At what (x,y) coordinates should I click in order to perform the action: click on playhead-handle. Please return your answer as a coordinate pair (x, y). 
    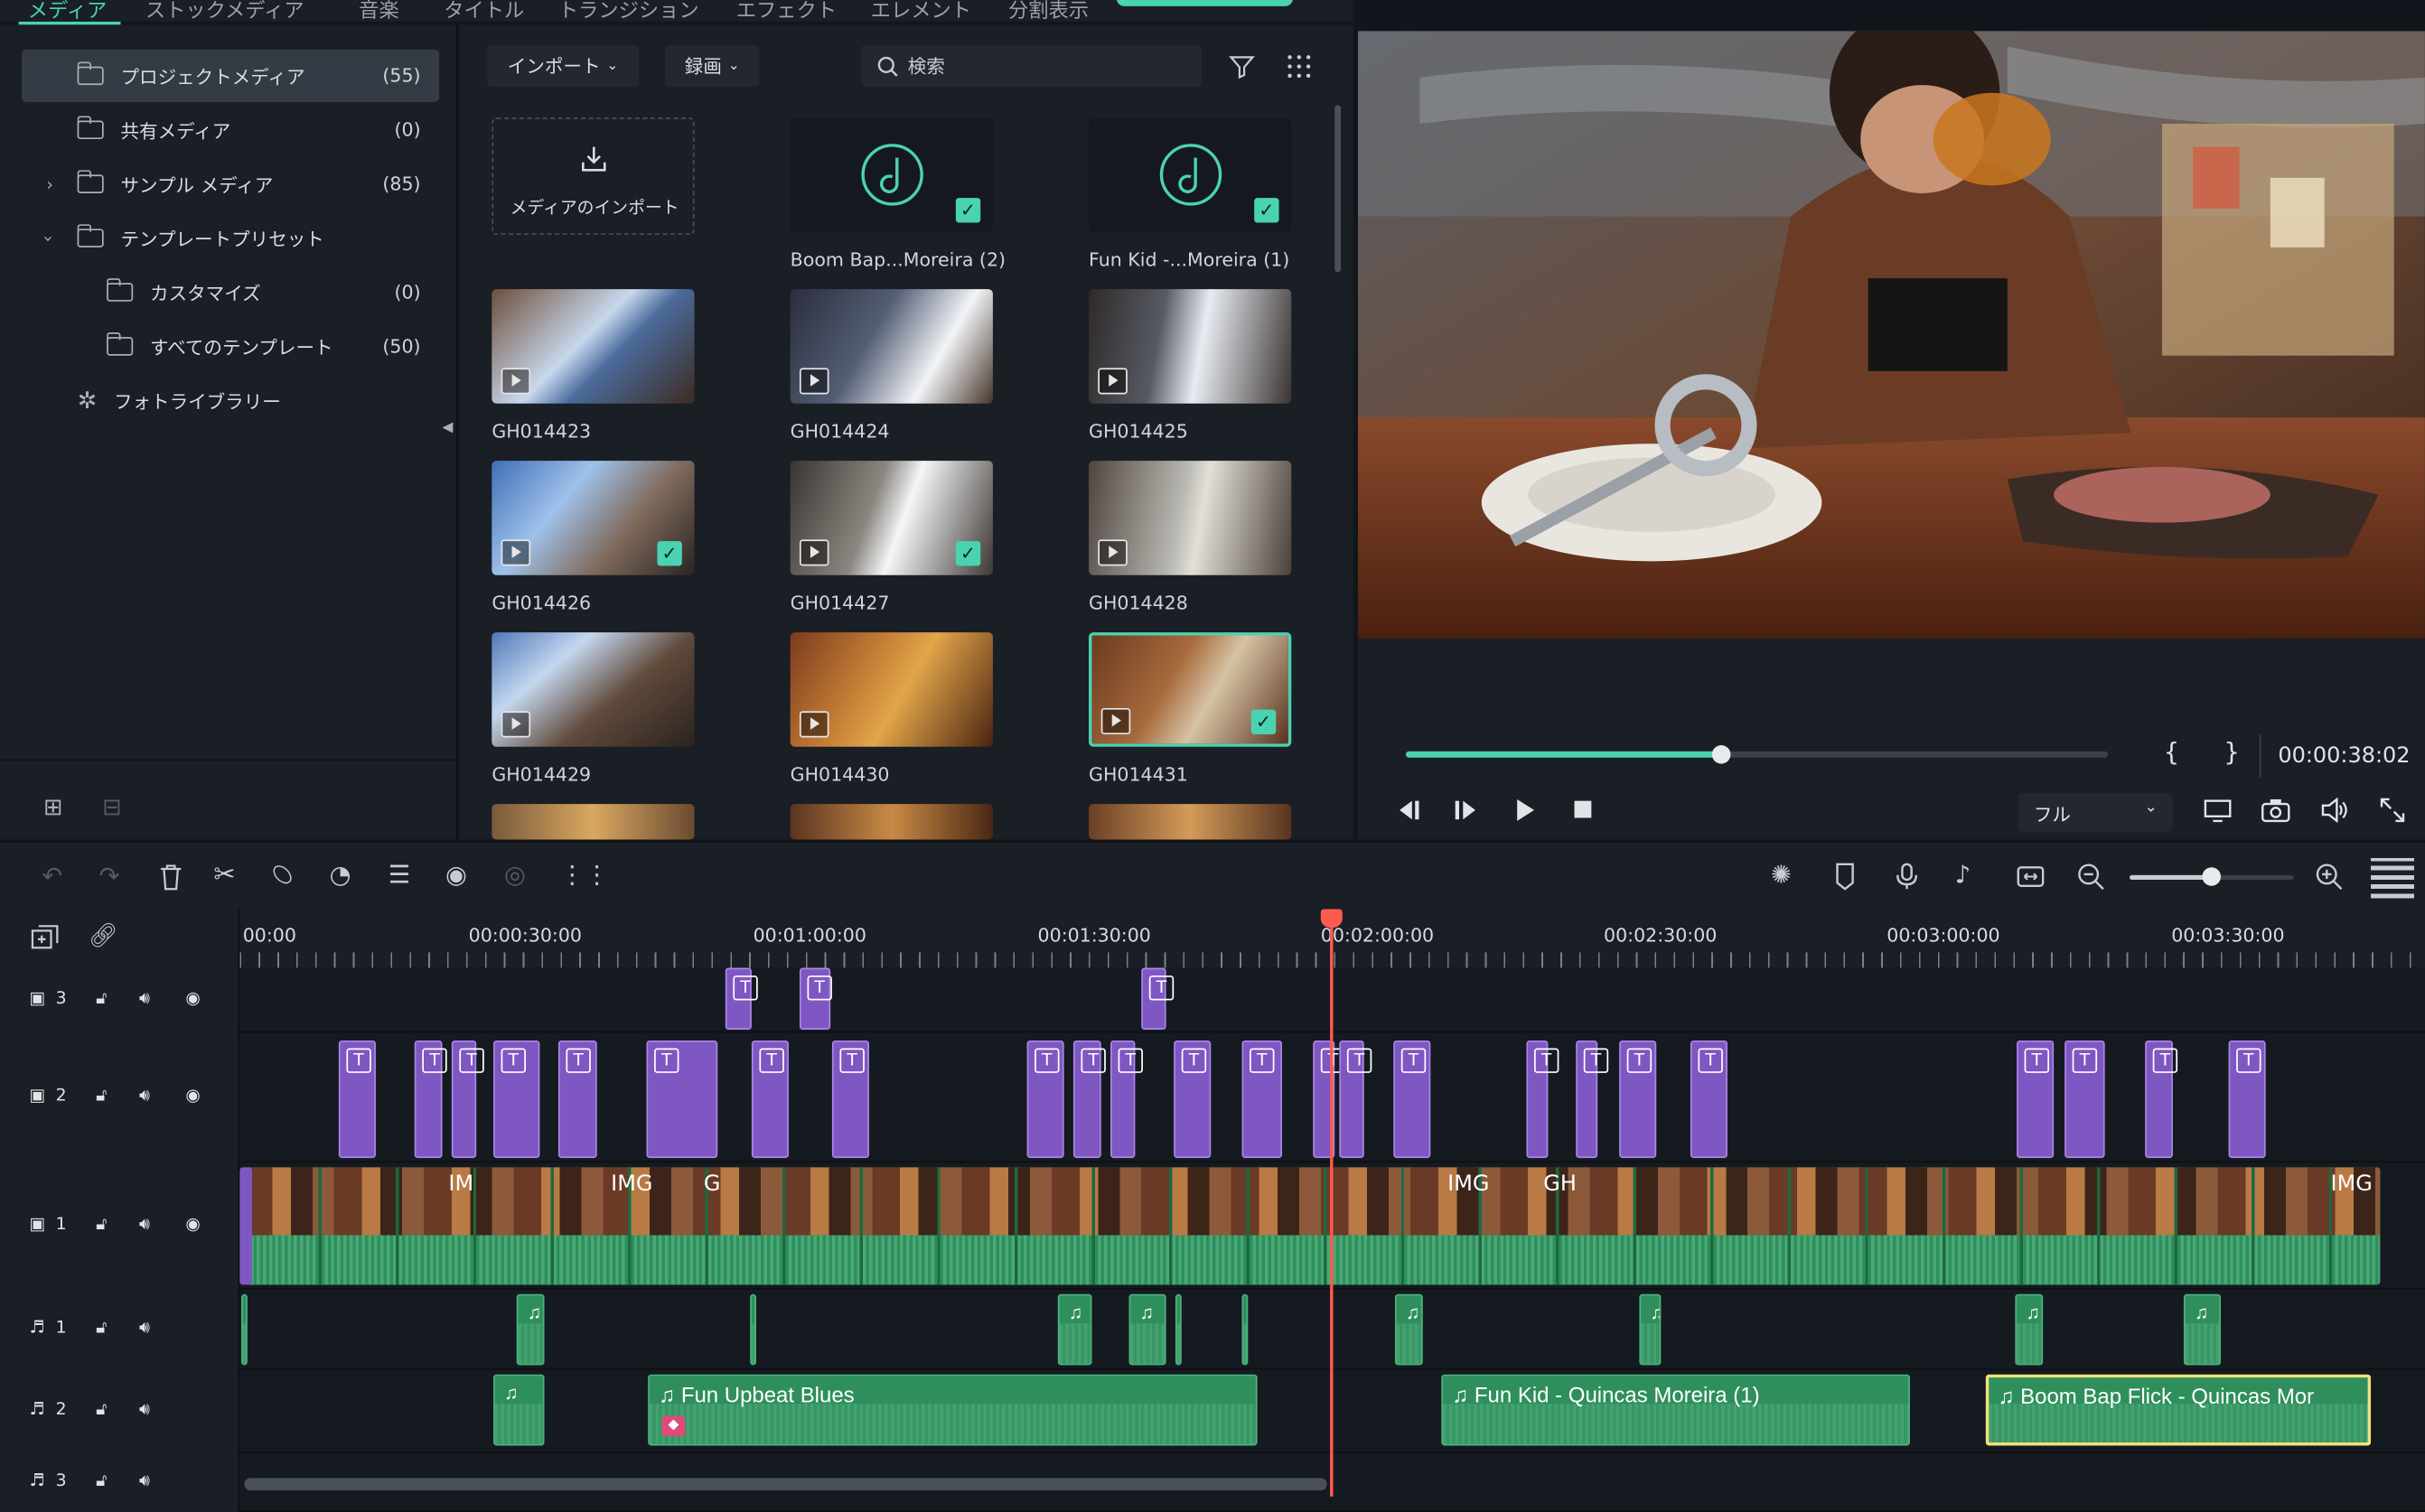
    Looking at the image, I should click on (1331, 919).